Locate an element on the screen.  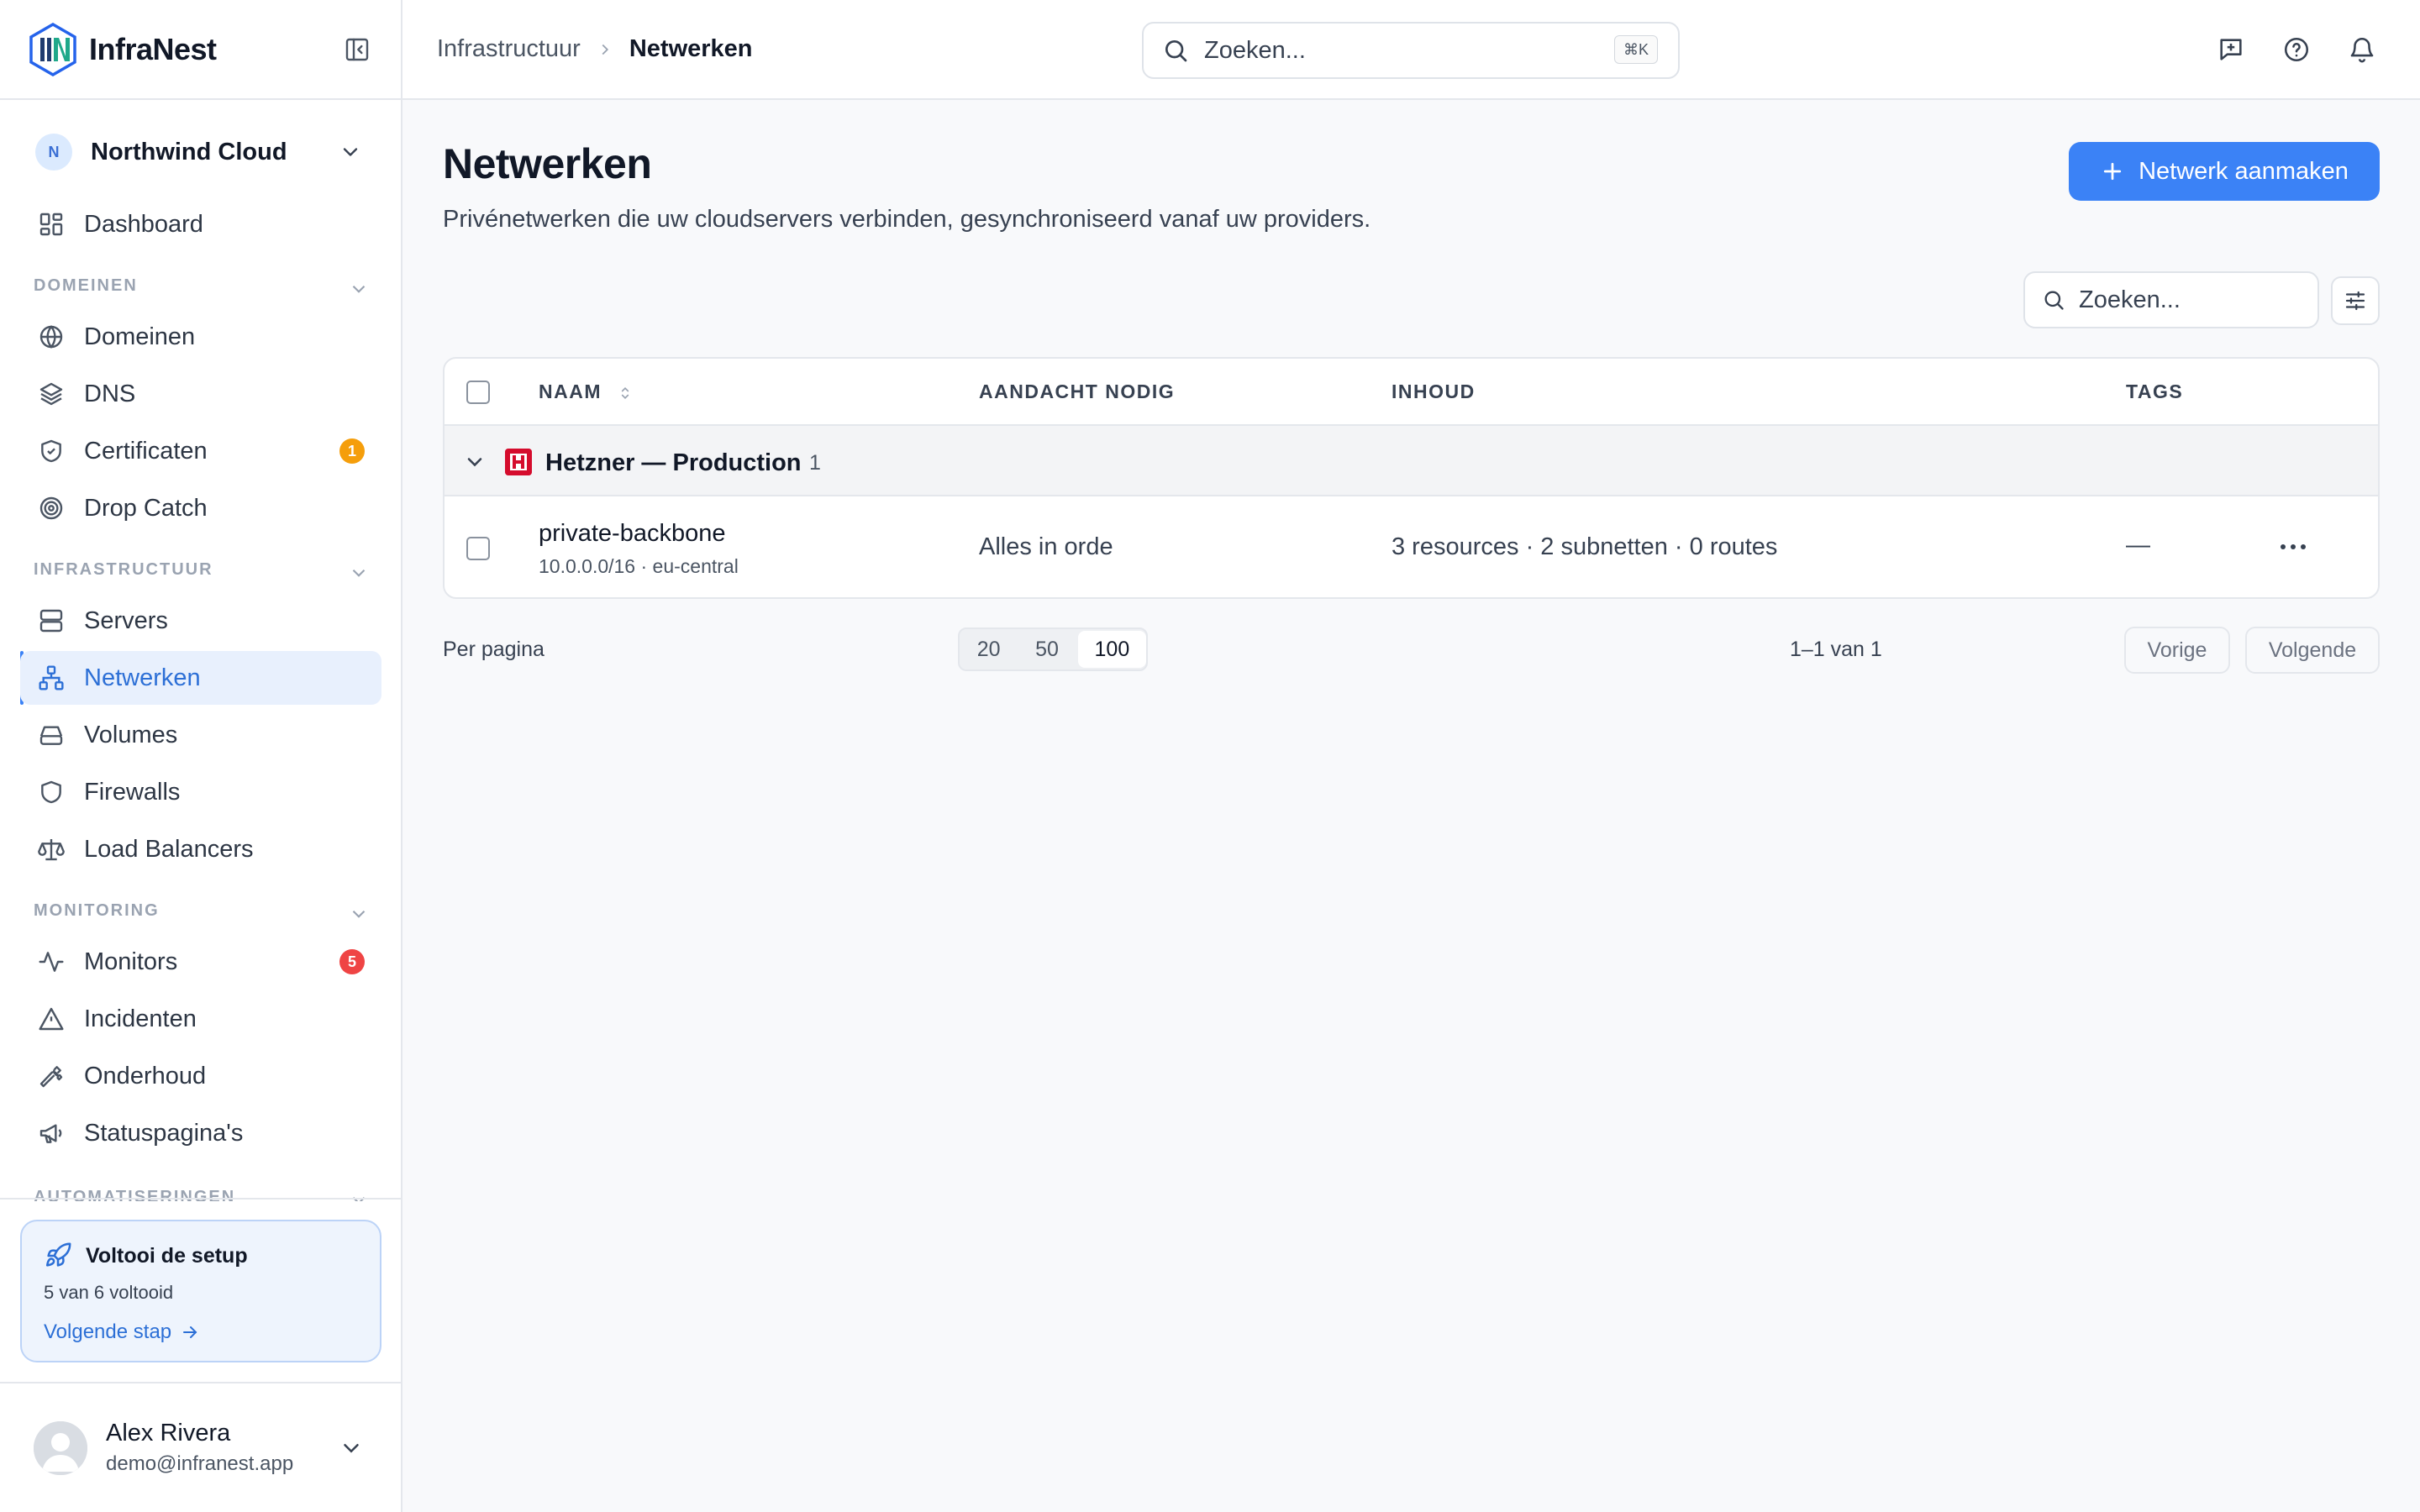
sidebar-item-dns: DNS is located at coordinates (200, 394).